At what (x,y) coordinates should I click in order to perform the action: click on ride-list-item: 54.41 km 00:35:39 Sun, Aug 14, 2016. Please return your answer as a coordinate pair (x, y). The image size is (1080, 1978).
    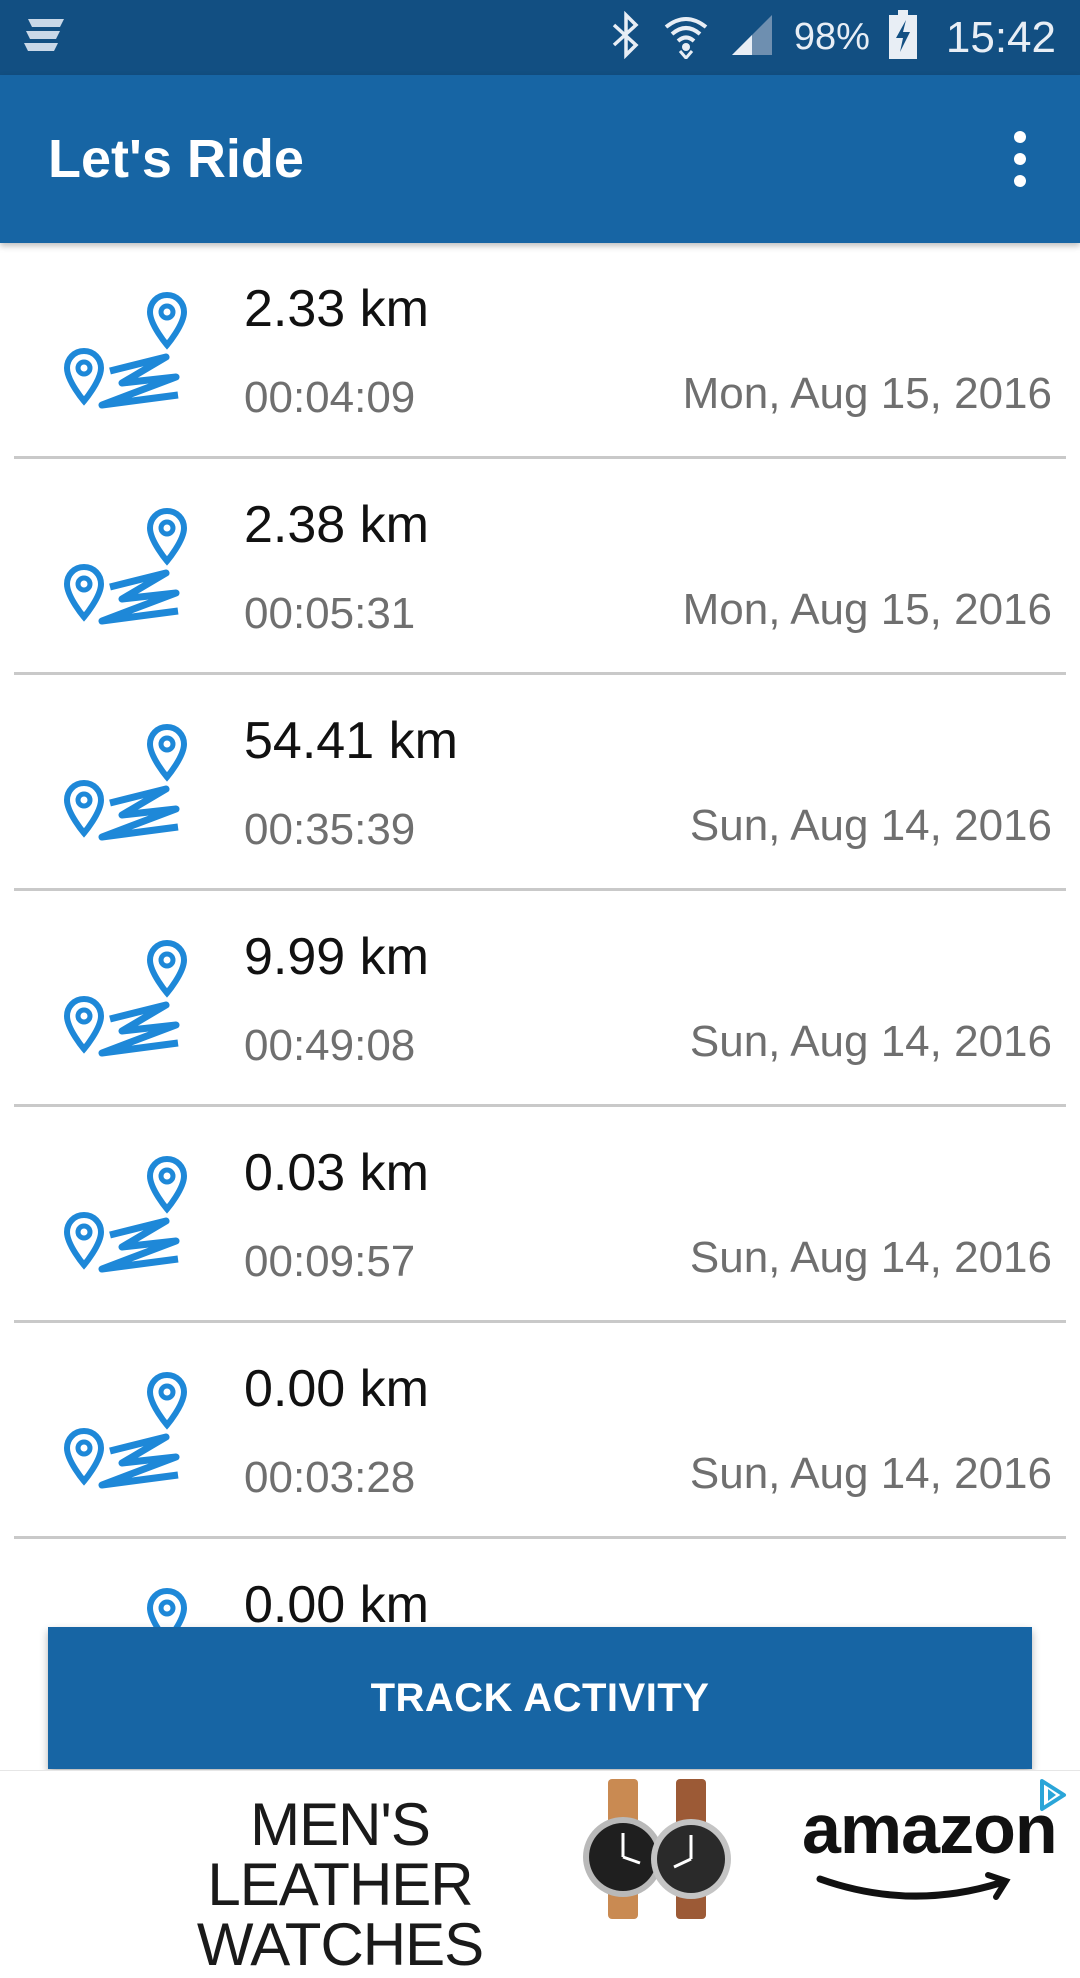
    Looking at the image, I should click on (540, 783).